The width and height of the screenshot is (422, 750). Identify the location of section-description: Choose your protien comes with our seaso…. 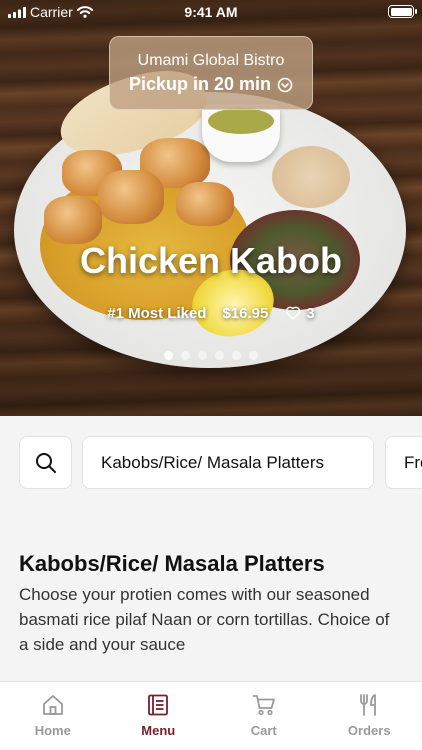
(204, 619).